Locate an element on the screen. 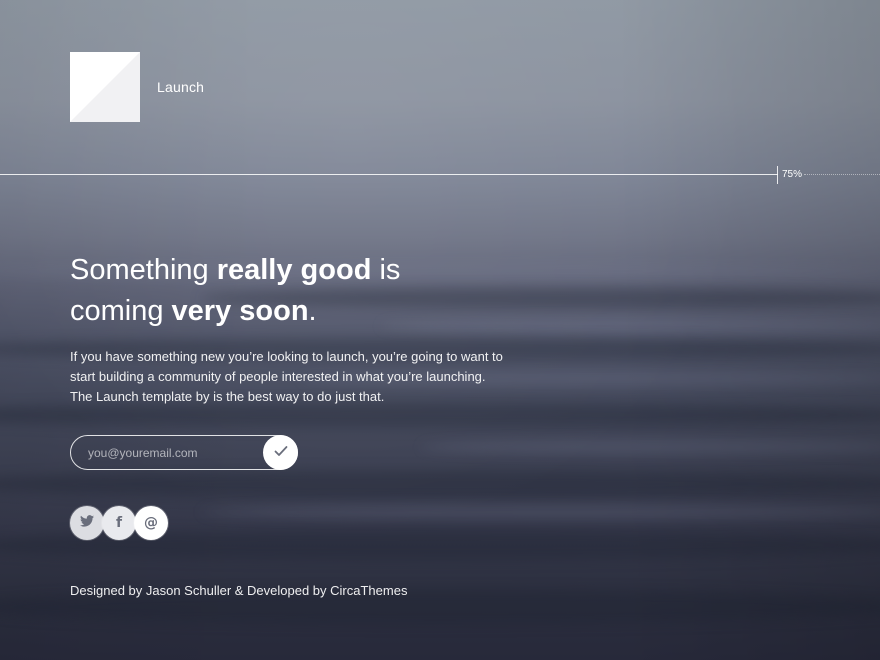  headline-emphasis: very soon is located at coordinates (240, 311).